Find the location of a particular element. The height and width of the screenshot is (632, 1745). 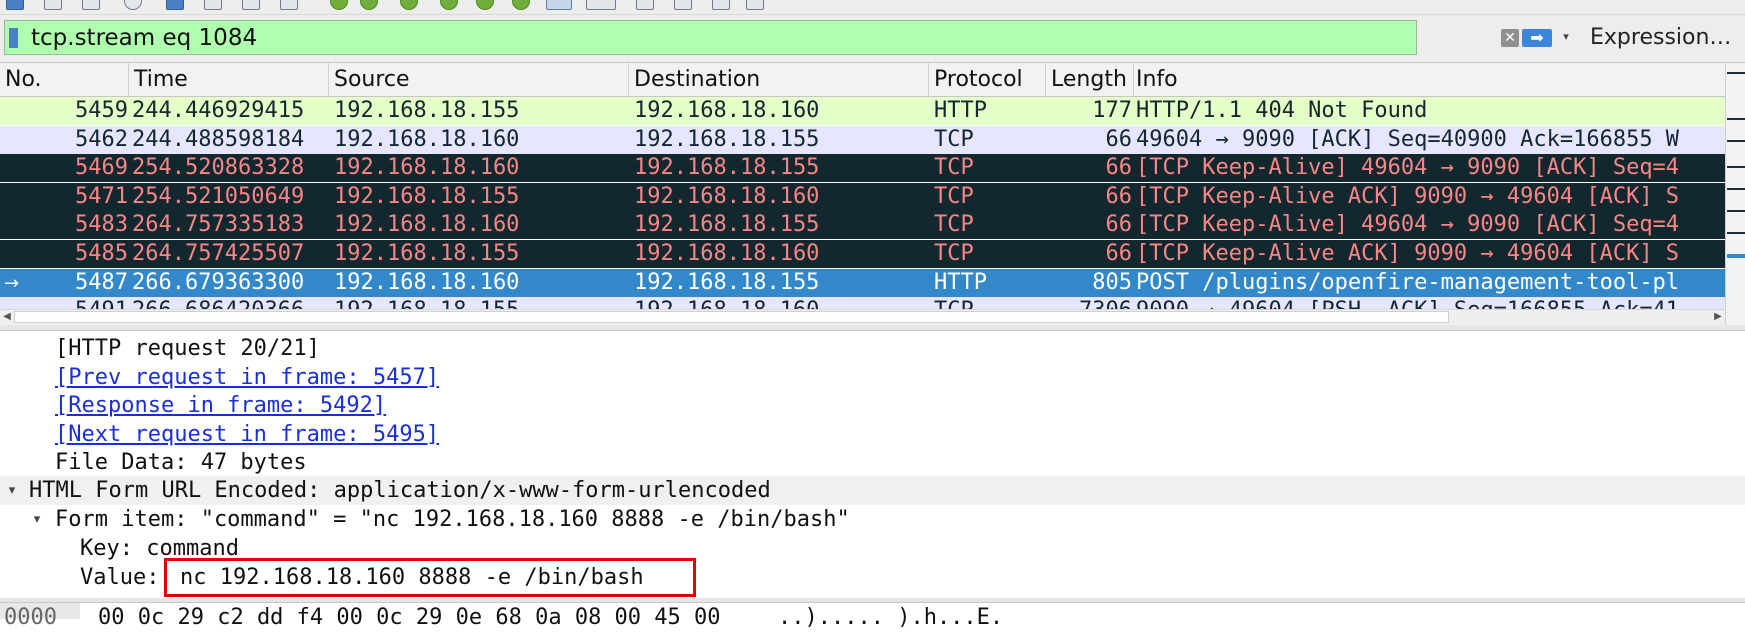

zoom-in-icon is located at coordinates (645, 5).